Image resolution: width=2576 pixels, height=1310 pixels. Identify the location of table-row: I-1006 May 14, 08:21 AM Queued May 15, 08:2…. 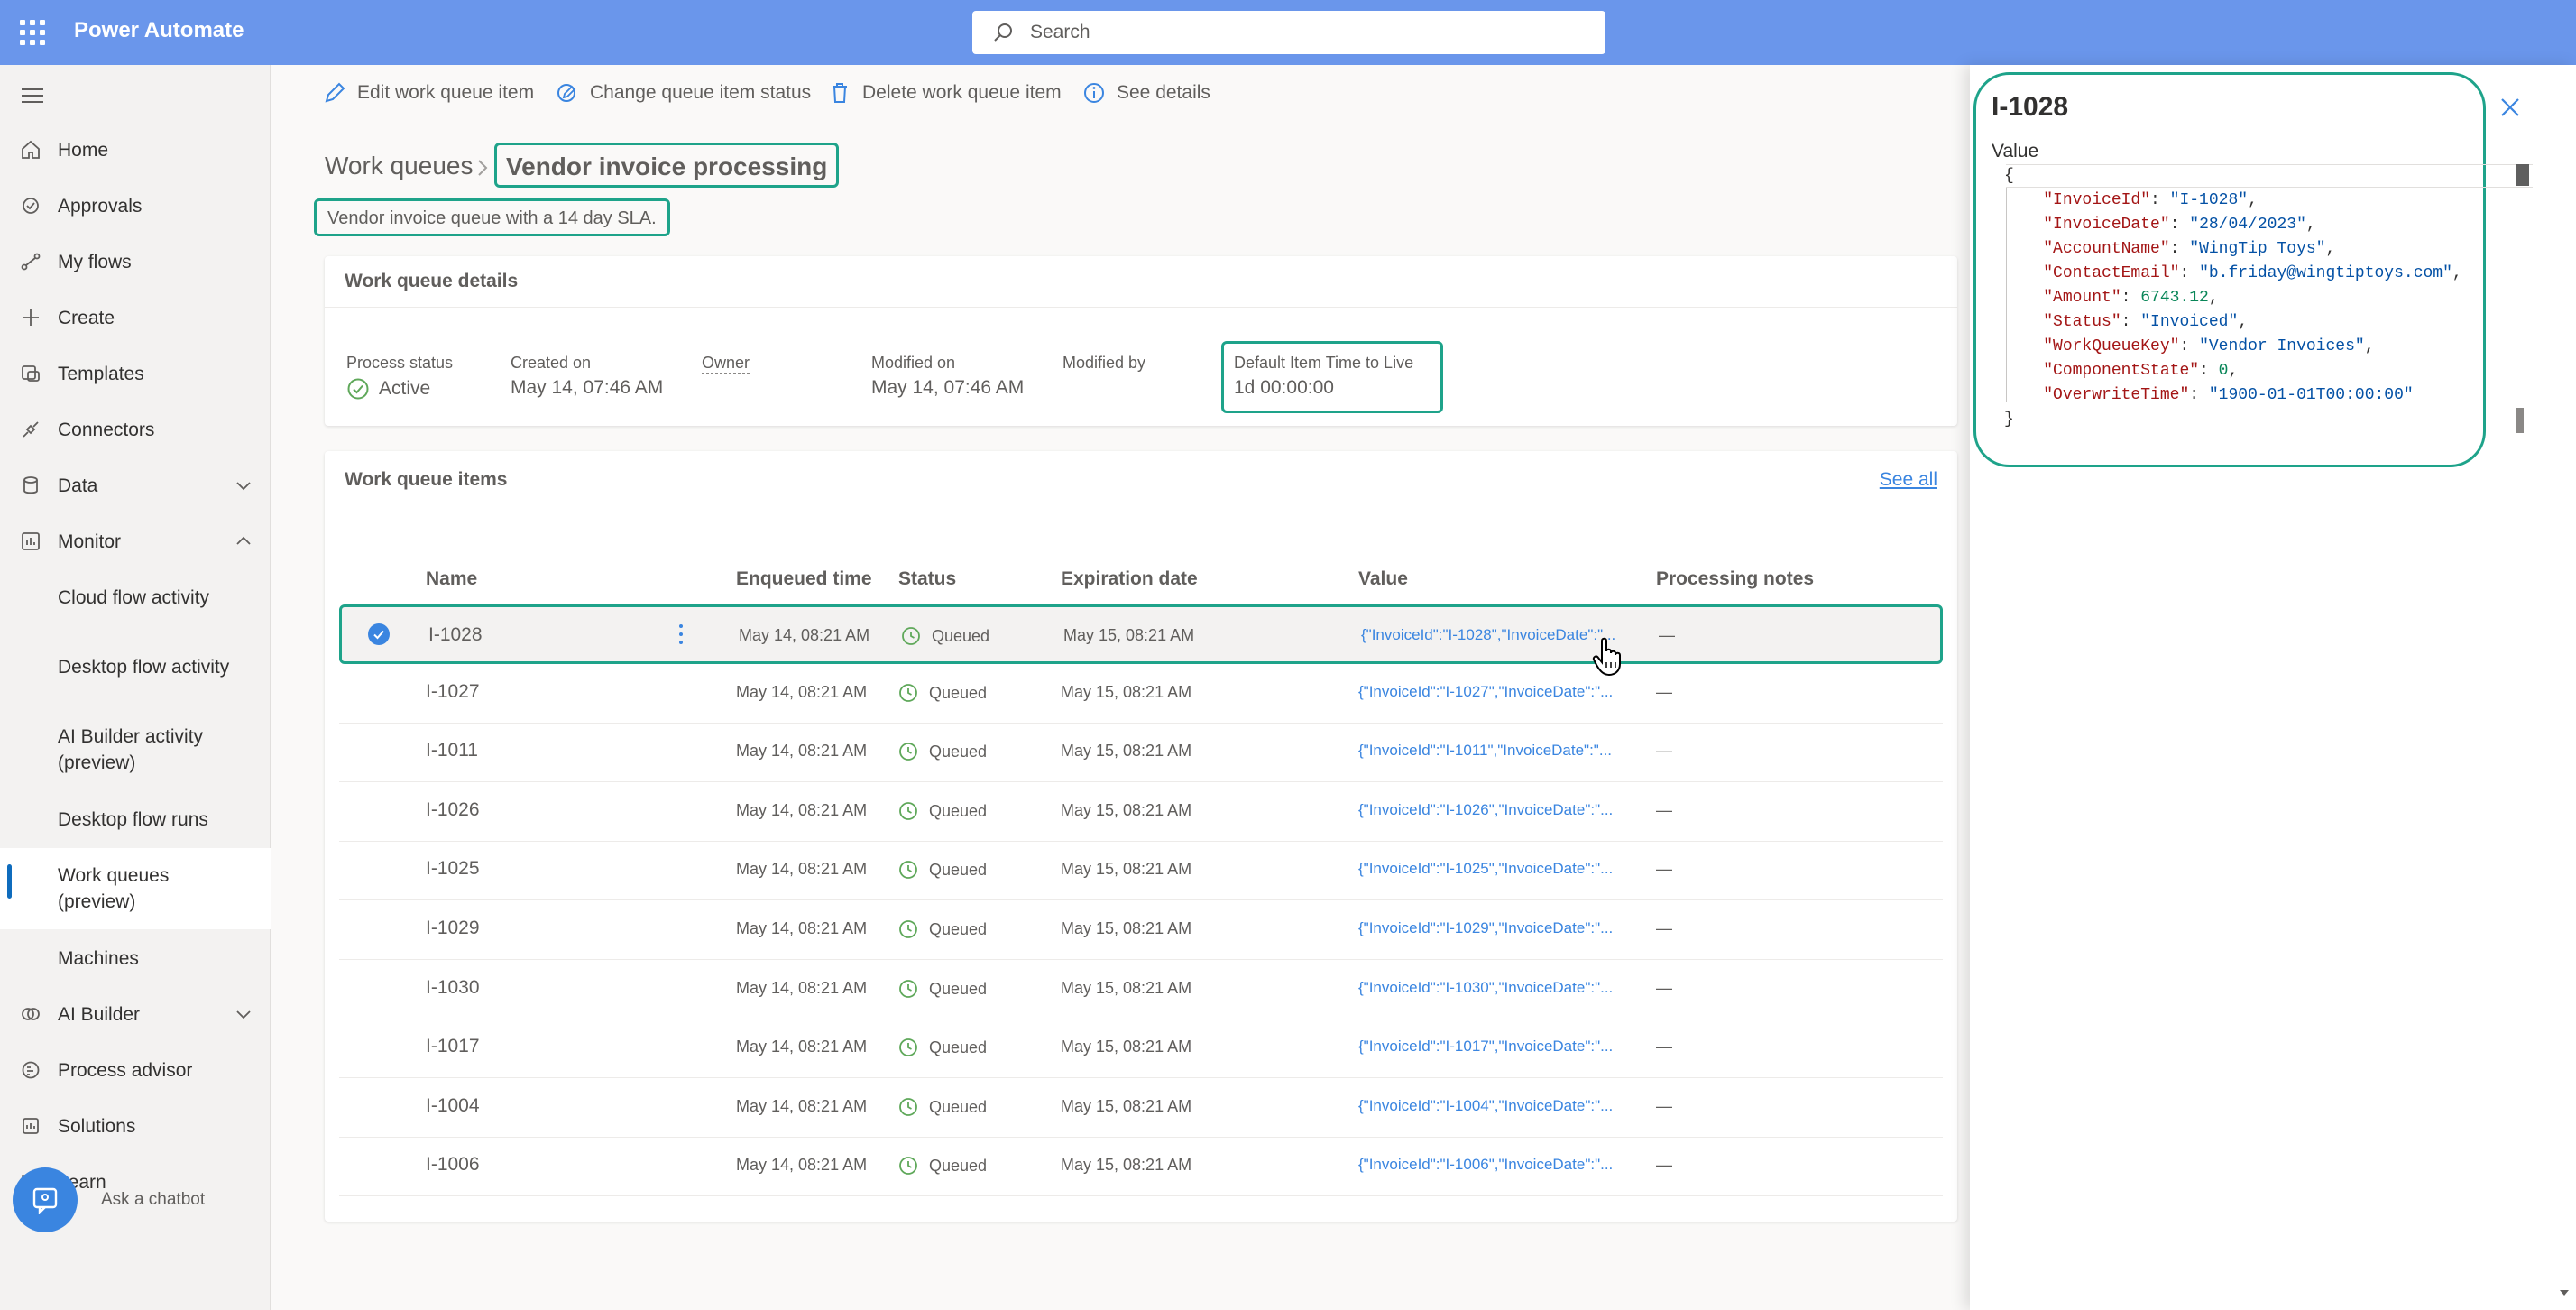
(1141, 1166).